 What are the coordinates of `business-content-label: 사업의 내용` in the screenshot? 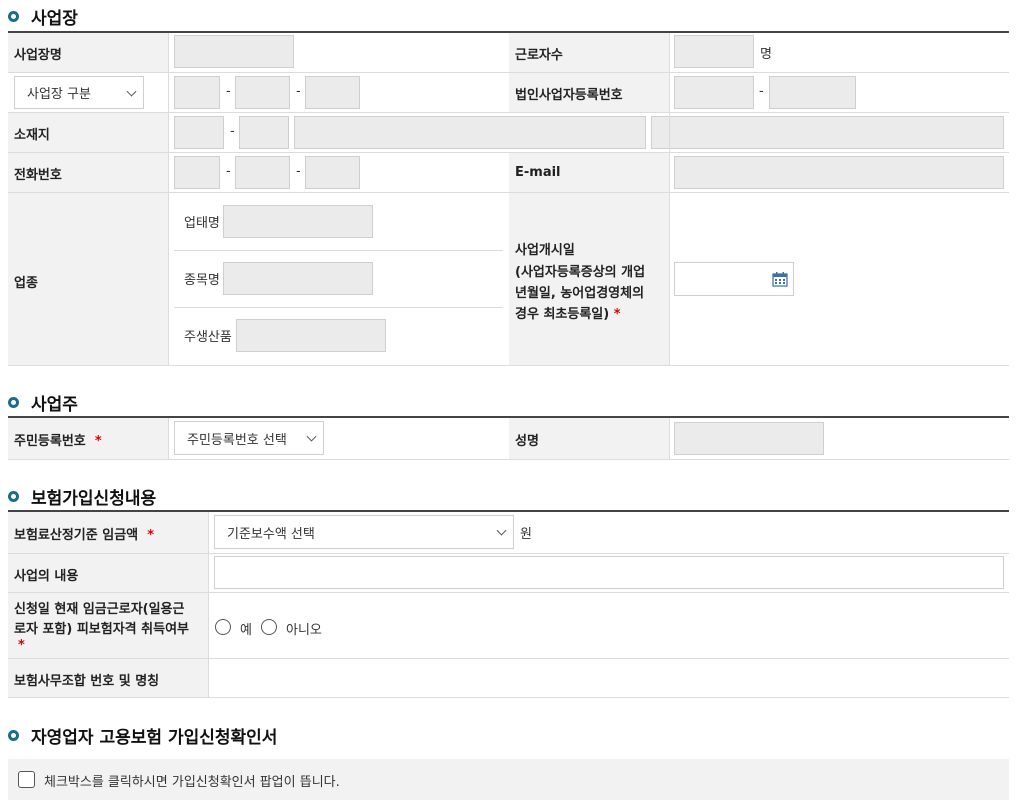 It's located at (46, 576).